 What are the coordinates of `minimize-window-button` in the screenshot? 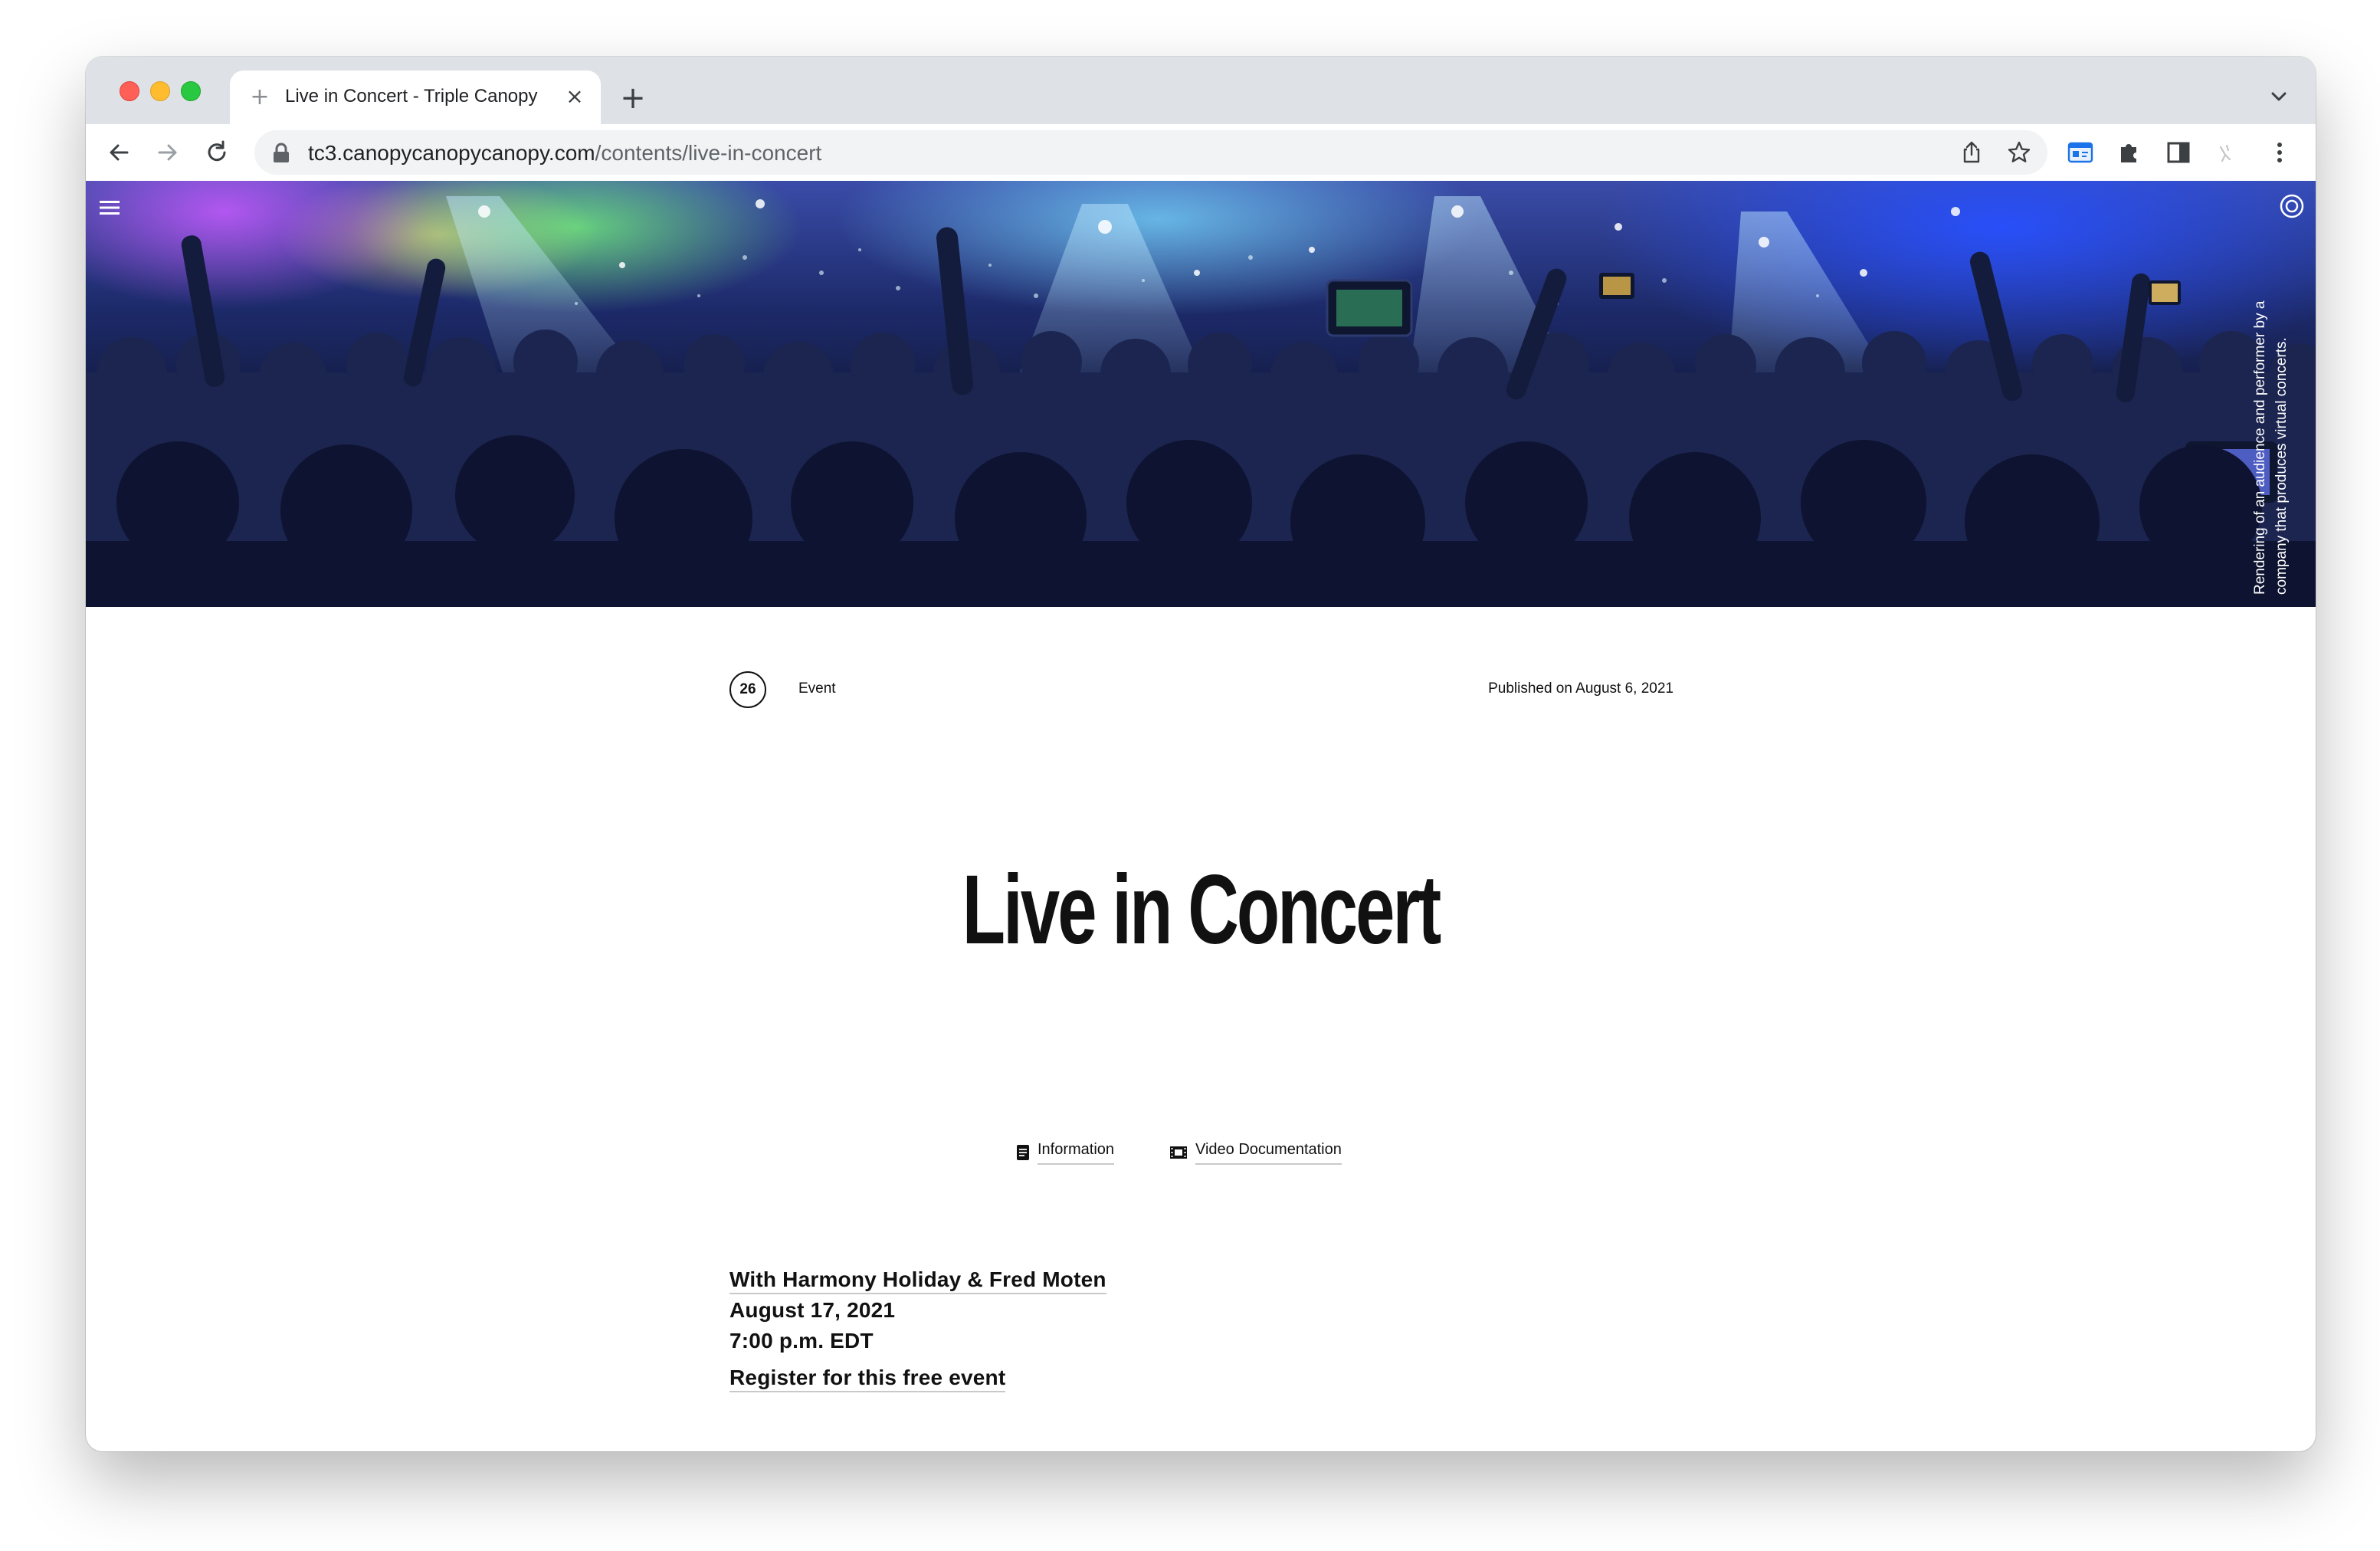 It's located at (160, 91).